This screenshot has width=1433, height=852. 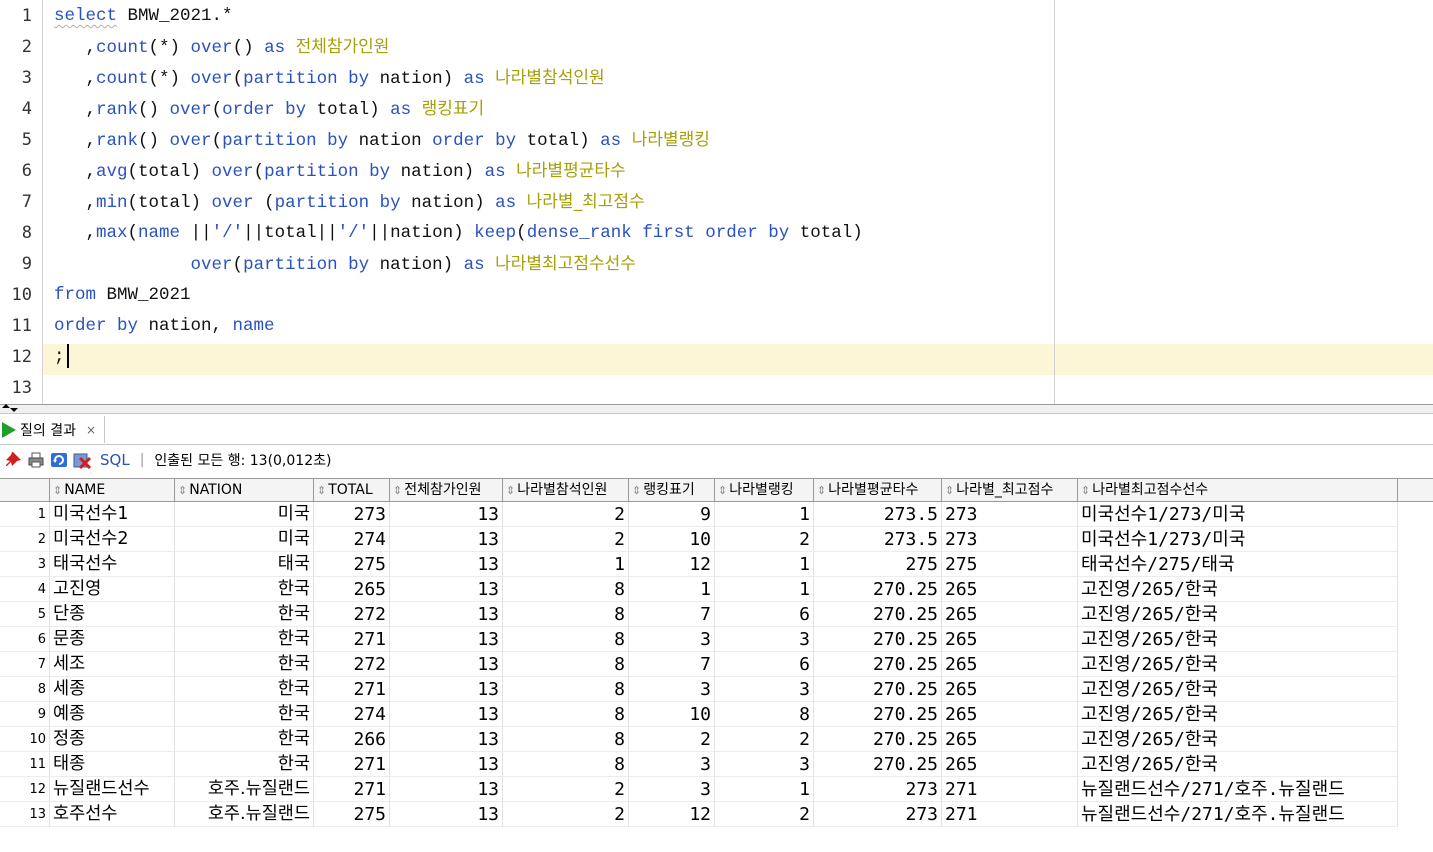 What do you see at coordinates (36, 460) in the screenshot?
I see `print-icon` at bounding box center [36, 460].